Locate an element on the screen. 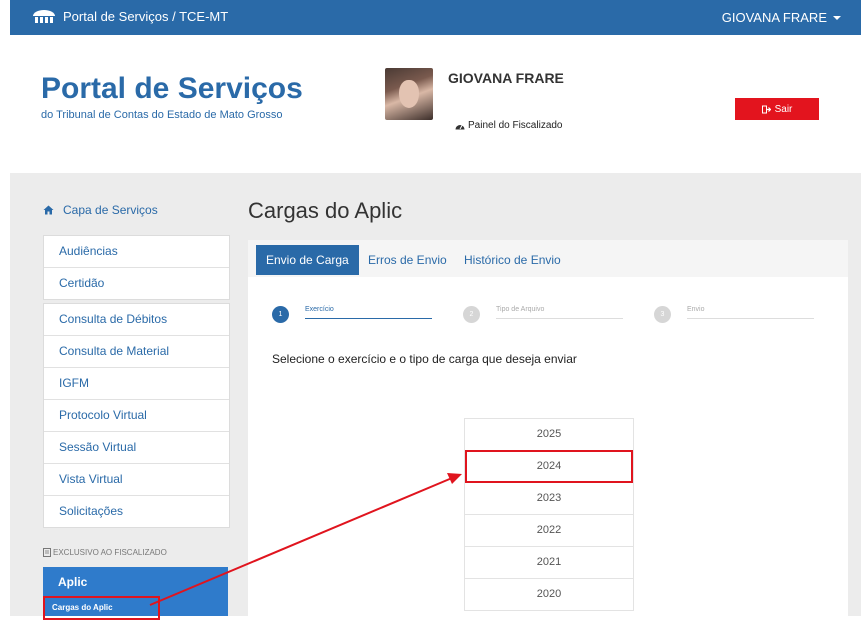 This screenshot has height=620, width=861. user-menu-label: GIOVANA FRARE is located at coordinates (774, 17).